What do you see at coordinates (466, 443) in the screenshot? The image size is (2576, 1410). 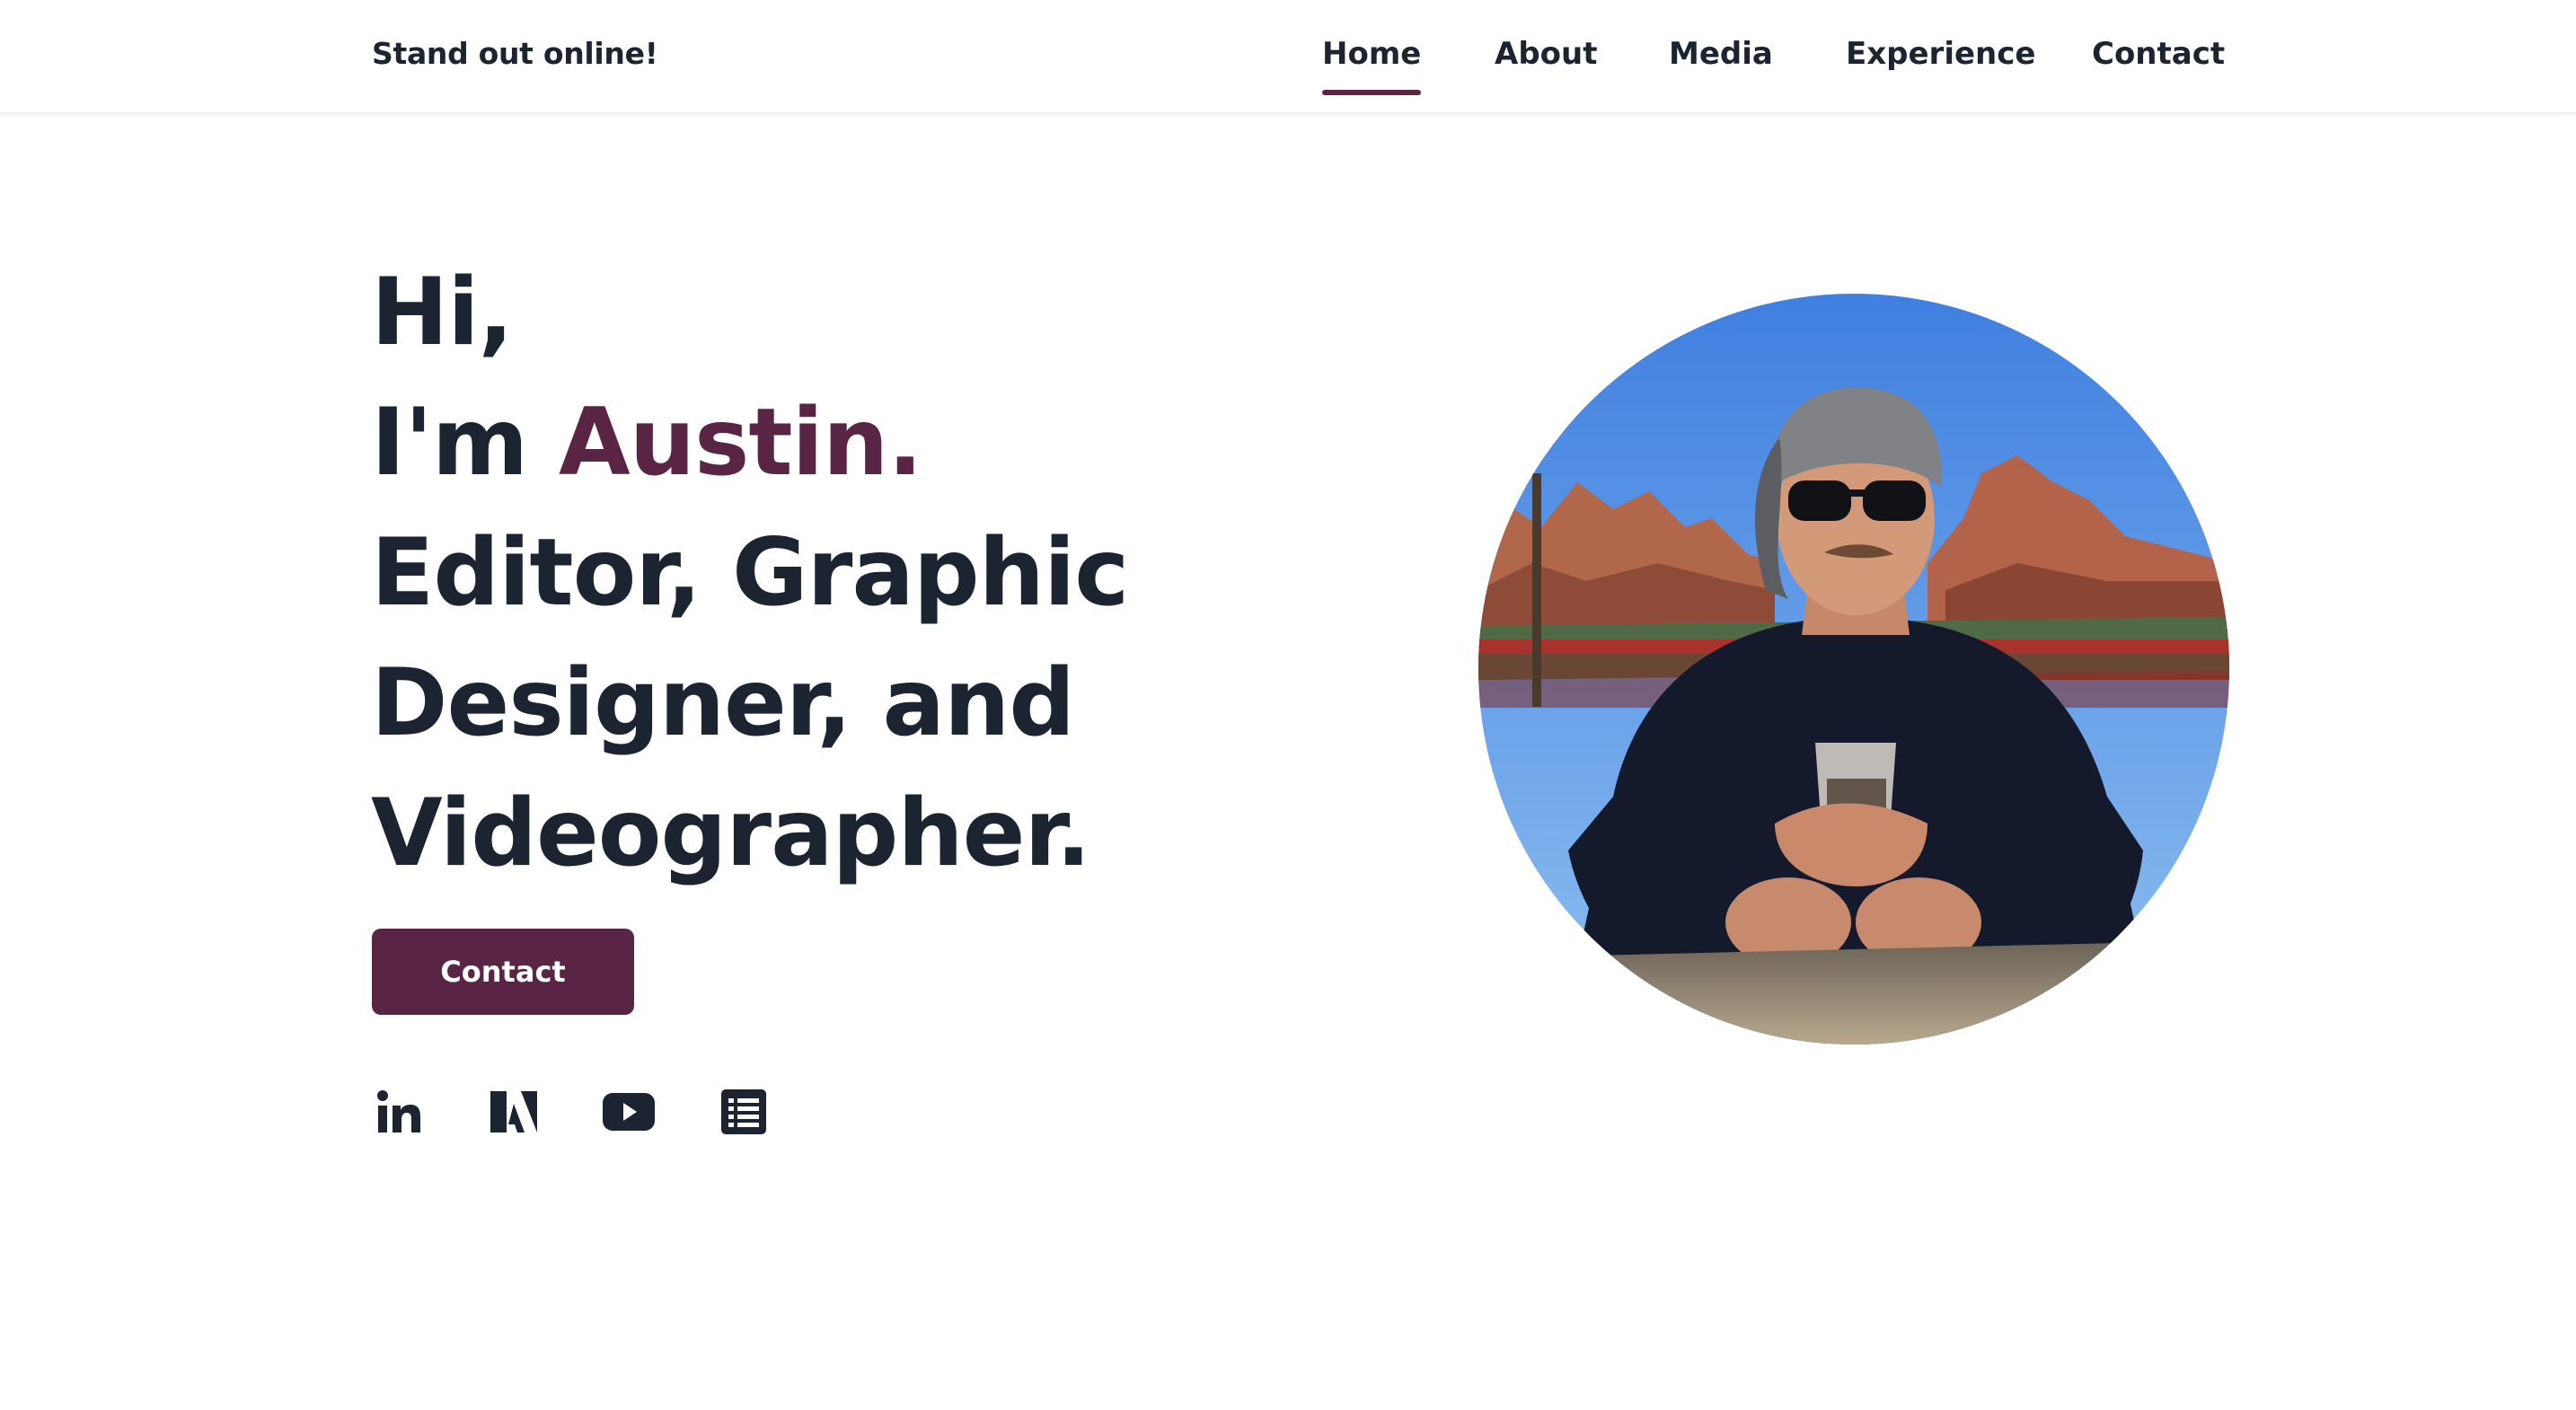 I see `hero-intro-prefix: I'm` at bounding box center [466, 443].